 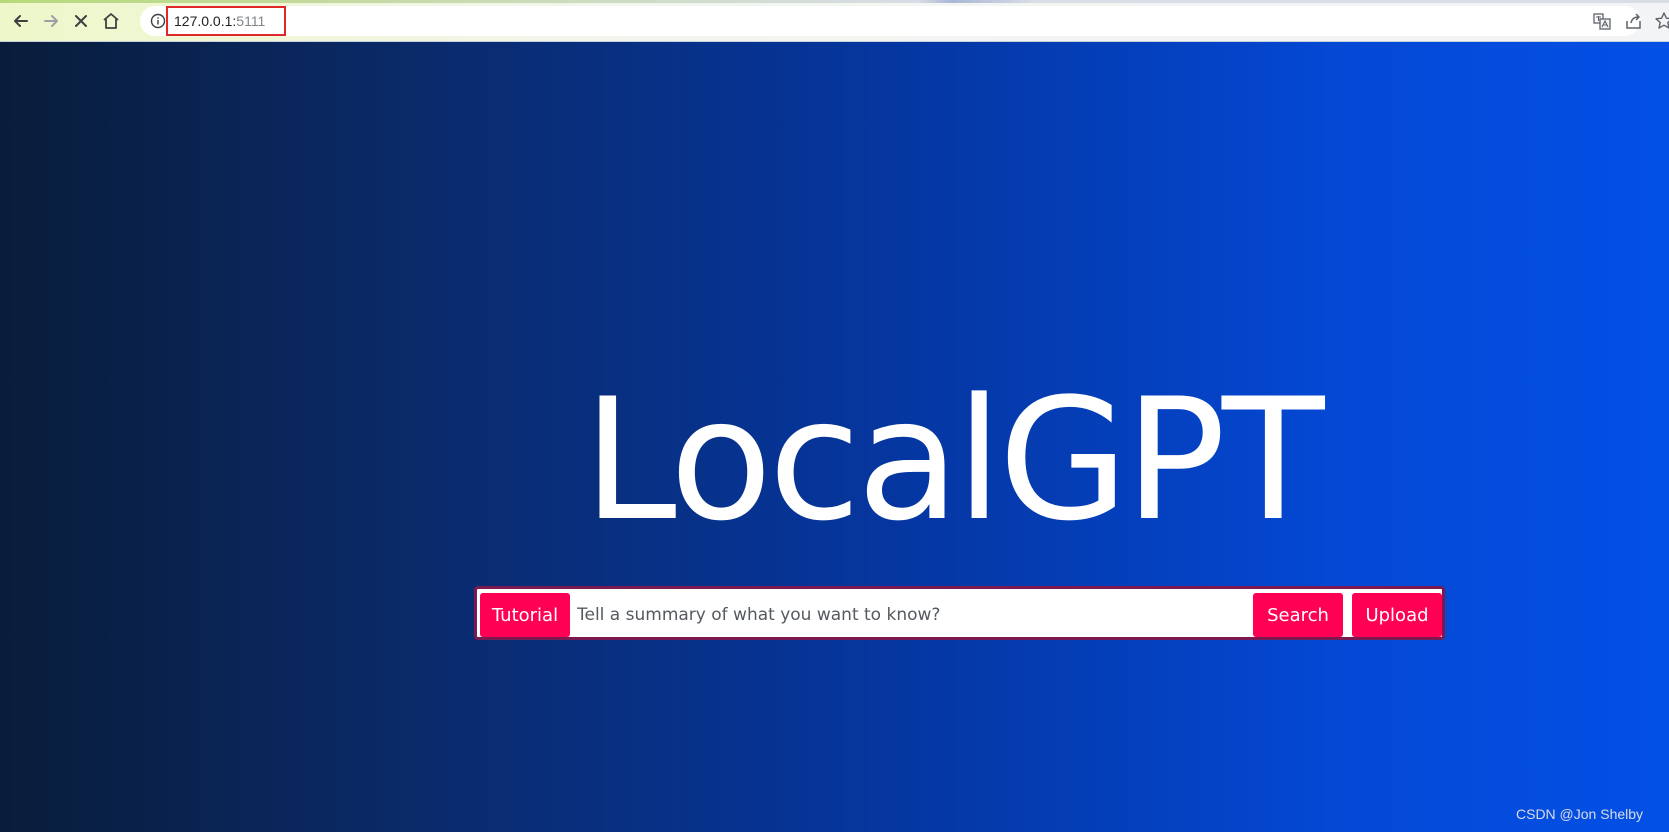 What do you see at coordinates (525, 615) in the screenshot?
I see `tutorial-button: Tutorial` at bounding box center [525, 615].